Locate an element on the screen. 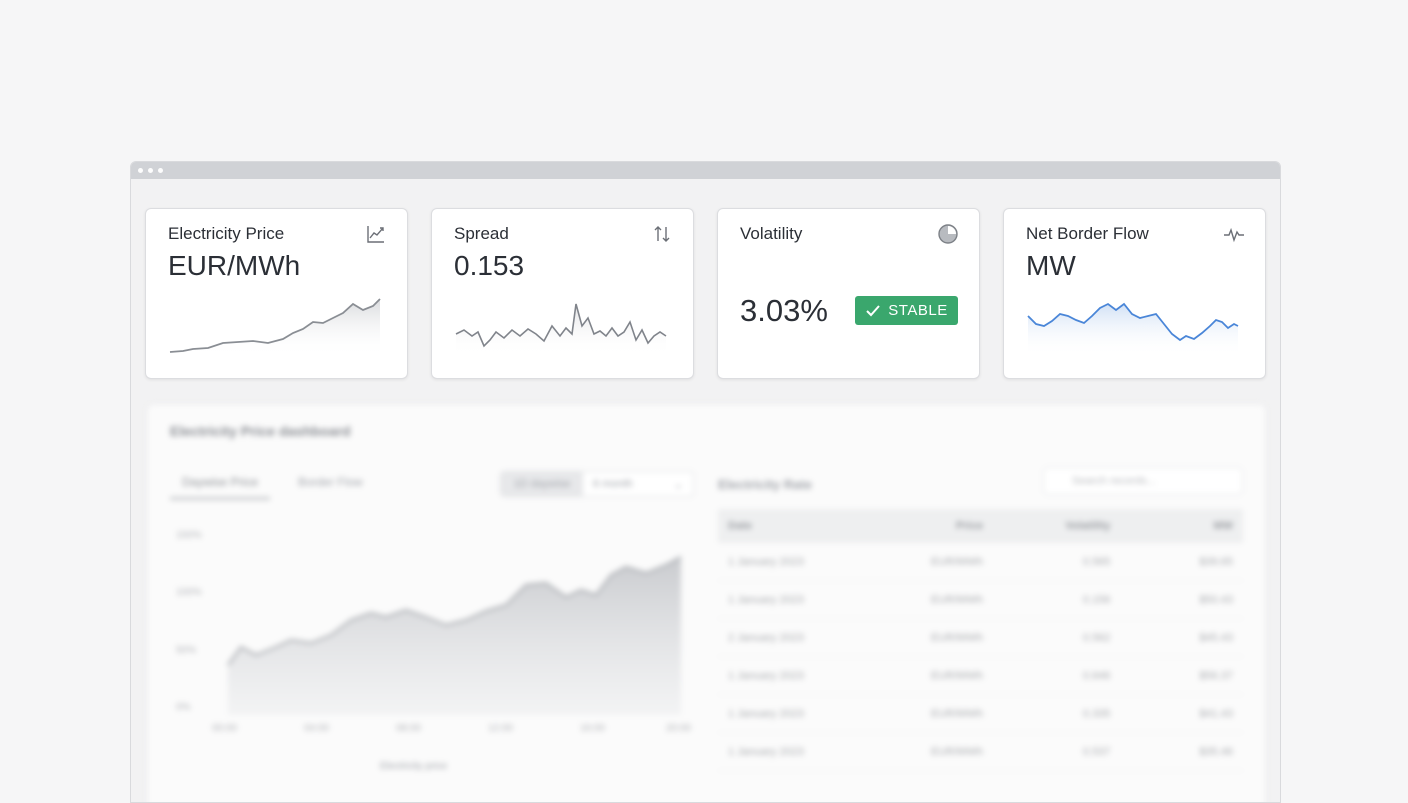 The width and height of the screenshot is (1408, 803). table-row: 1 January 2023 EUR/MWh 0.156 $50.43 is located at coordinates (980, 600).